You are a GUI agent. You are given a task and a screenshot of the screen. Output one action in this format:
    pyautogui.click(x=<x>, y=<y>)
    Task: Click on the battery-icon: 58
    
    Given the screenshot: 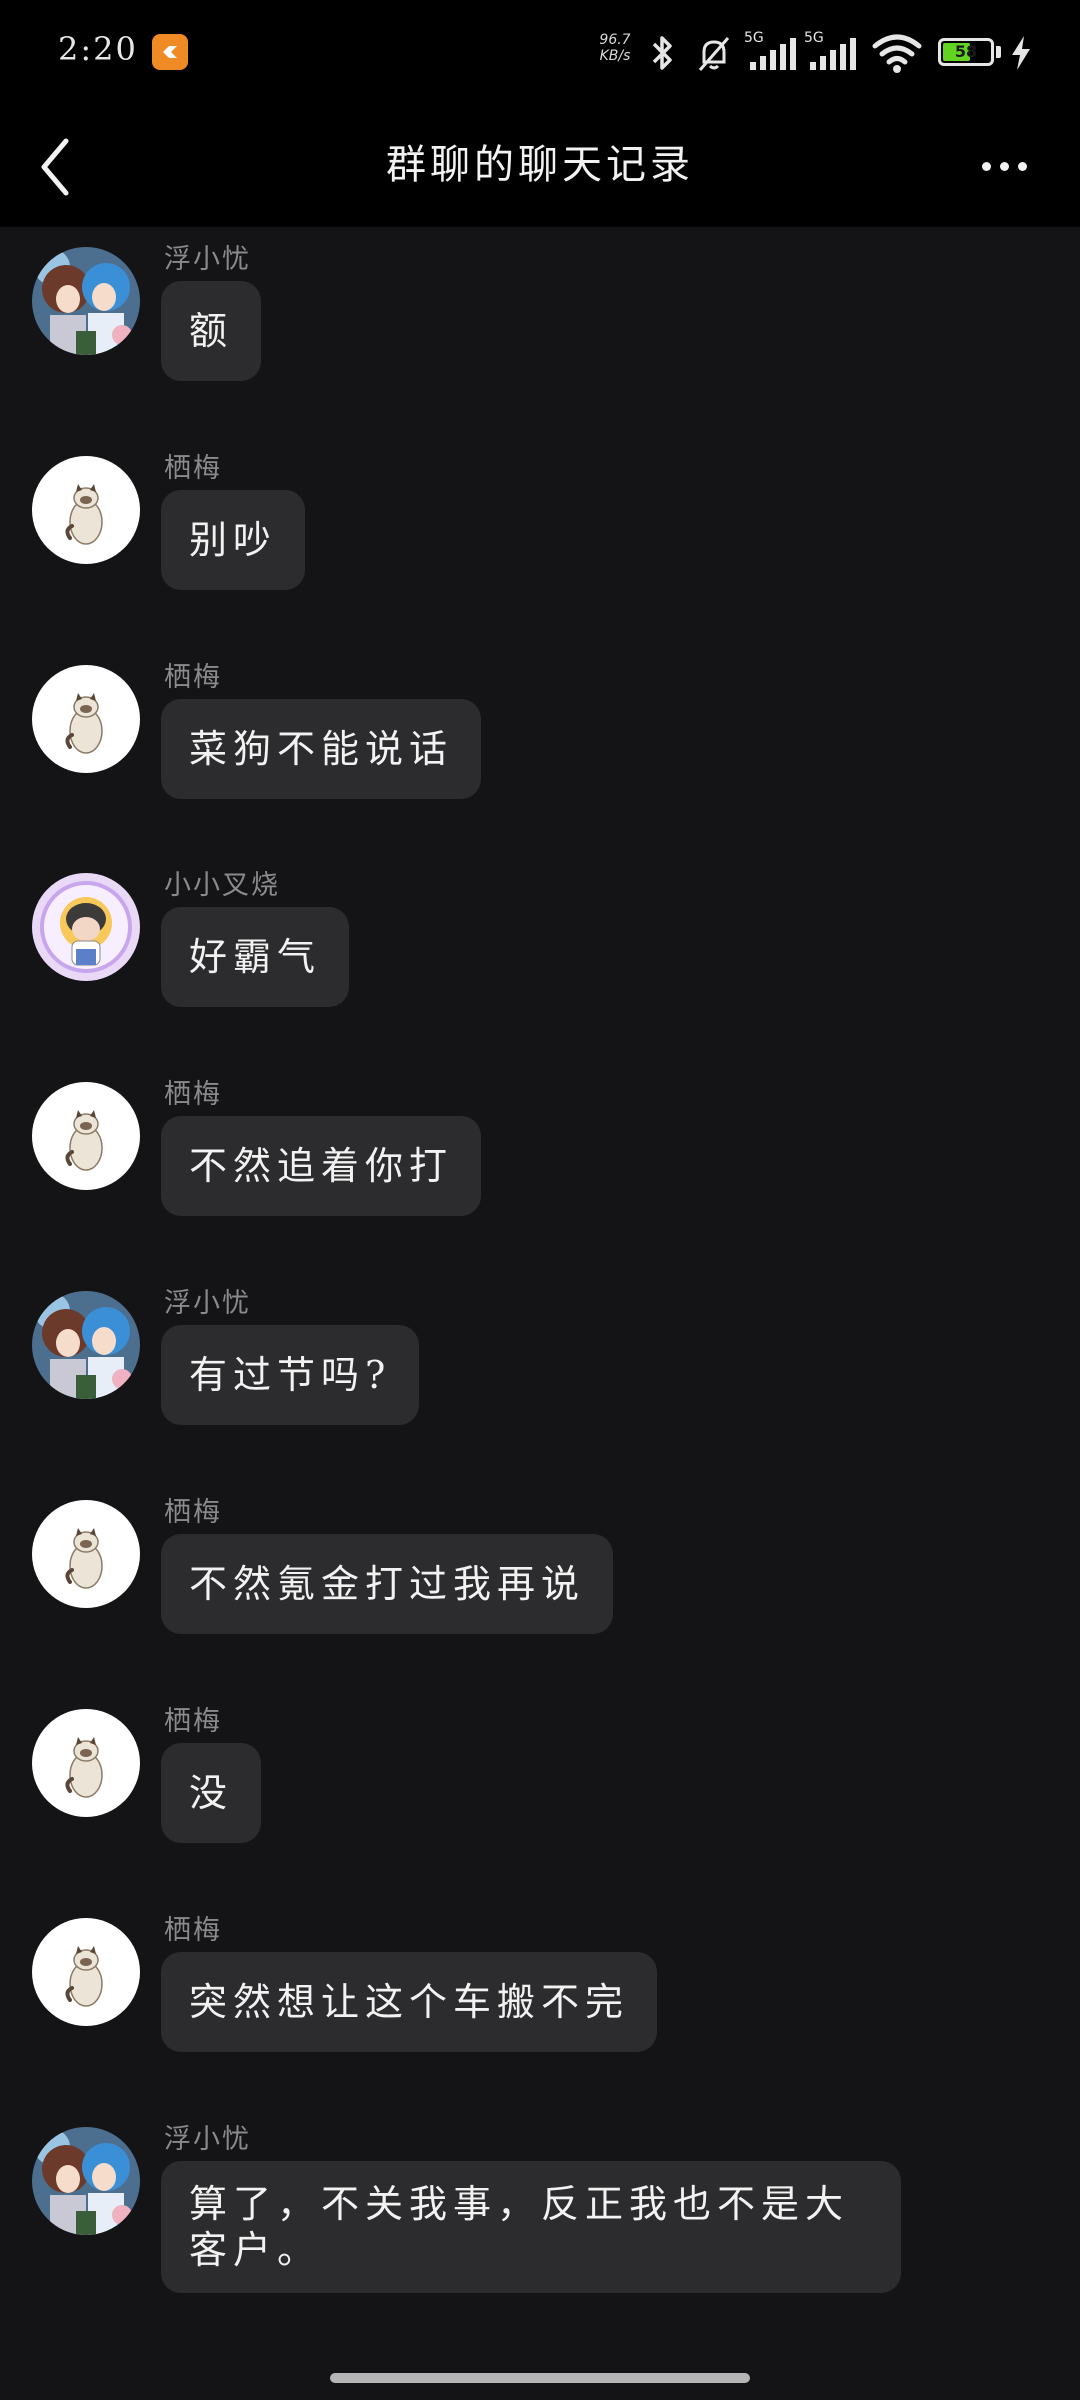 What is the action you would take?
    pyautogui.click(x=966, y=52)
    